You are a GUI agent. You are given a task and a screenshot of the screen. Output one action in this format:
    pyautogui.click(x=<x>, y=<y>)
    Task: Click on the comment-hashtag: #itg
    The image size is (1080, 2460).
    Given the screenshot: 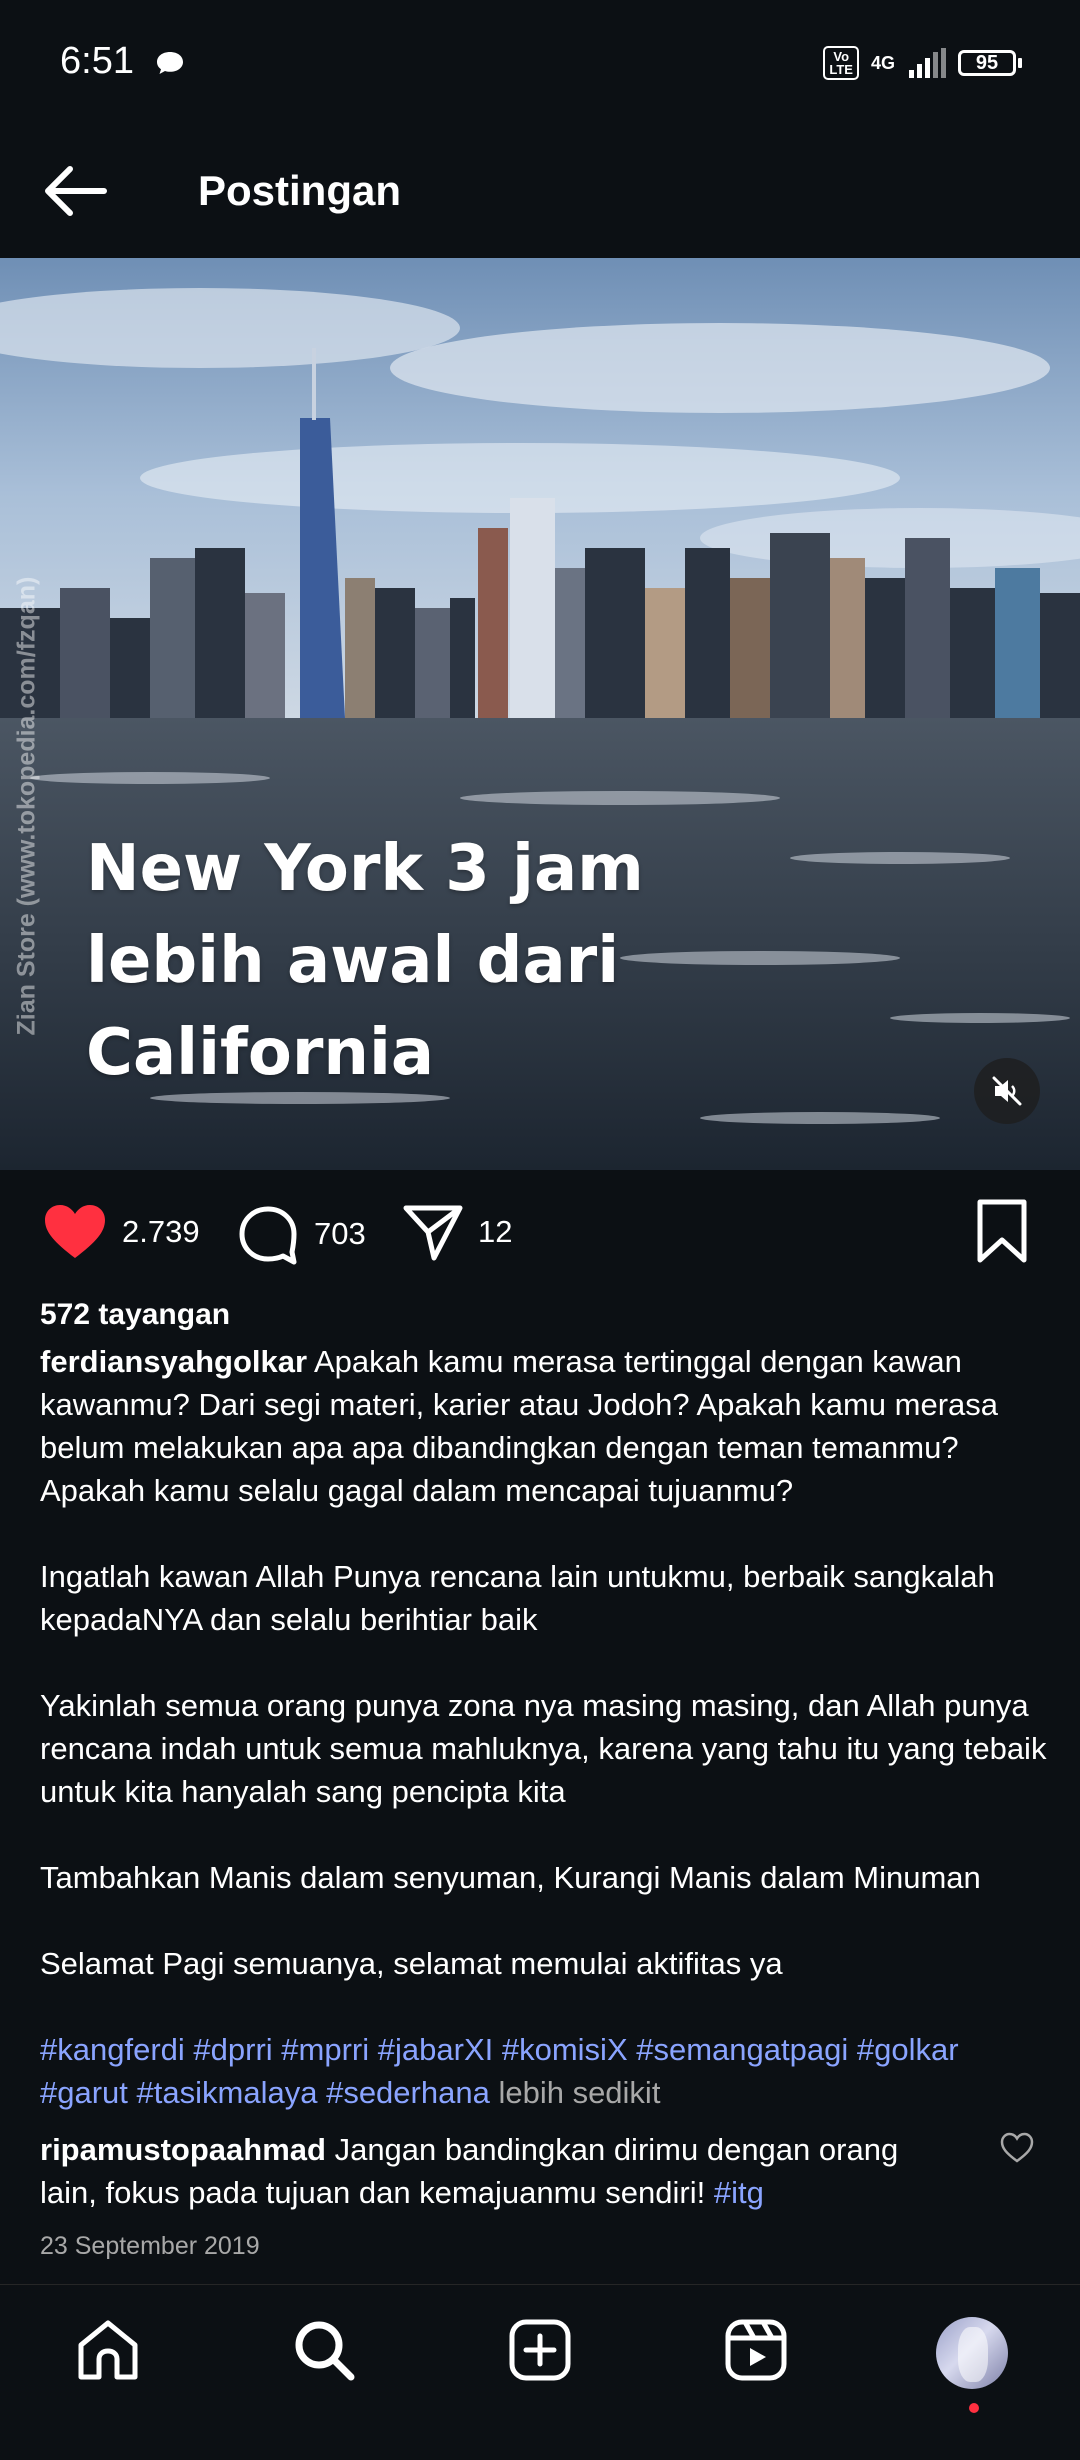 What is the action you would take?
    pyautogui.click(x=739, y=2192)
    